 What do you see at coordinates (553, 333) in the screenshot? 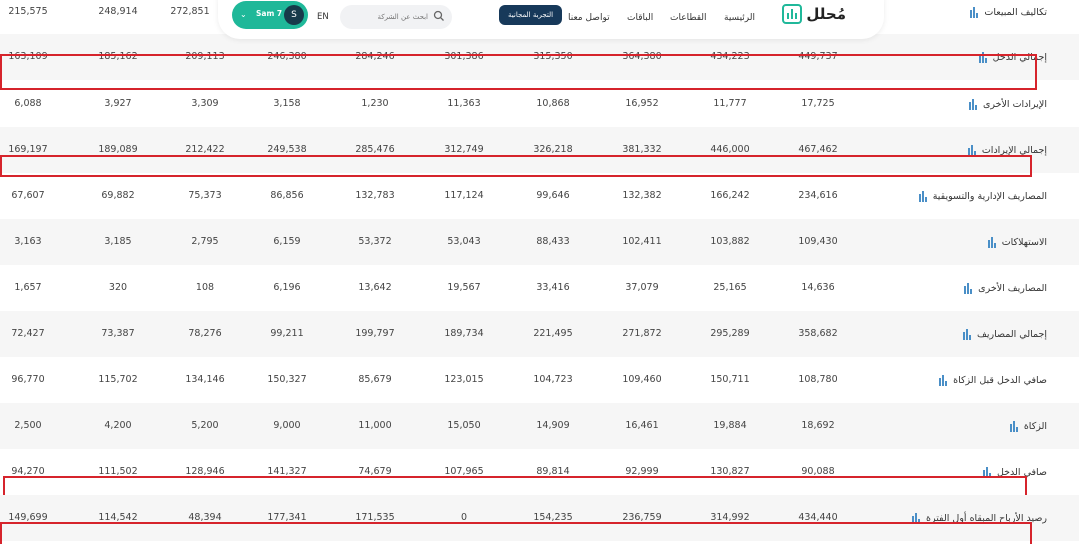
I see `table-cell: 221,495` at bounding box center [553, 333].